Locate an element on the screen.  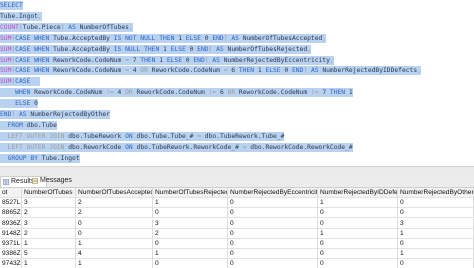
table-cell: 8865Z is located at coordinates (11, 213).